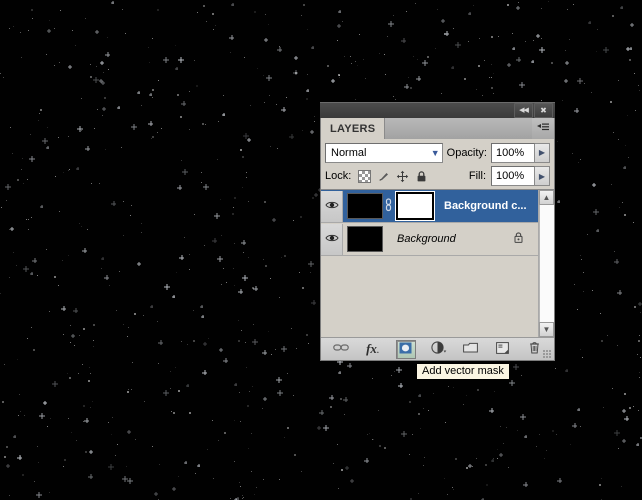 This screenshot has height=500, width=642. What do you see at coordinates (458, 128) in the screenshot?
I see `tabstrip-filler` at bounding box center [458, 128].